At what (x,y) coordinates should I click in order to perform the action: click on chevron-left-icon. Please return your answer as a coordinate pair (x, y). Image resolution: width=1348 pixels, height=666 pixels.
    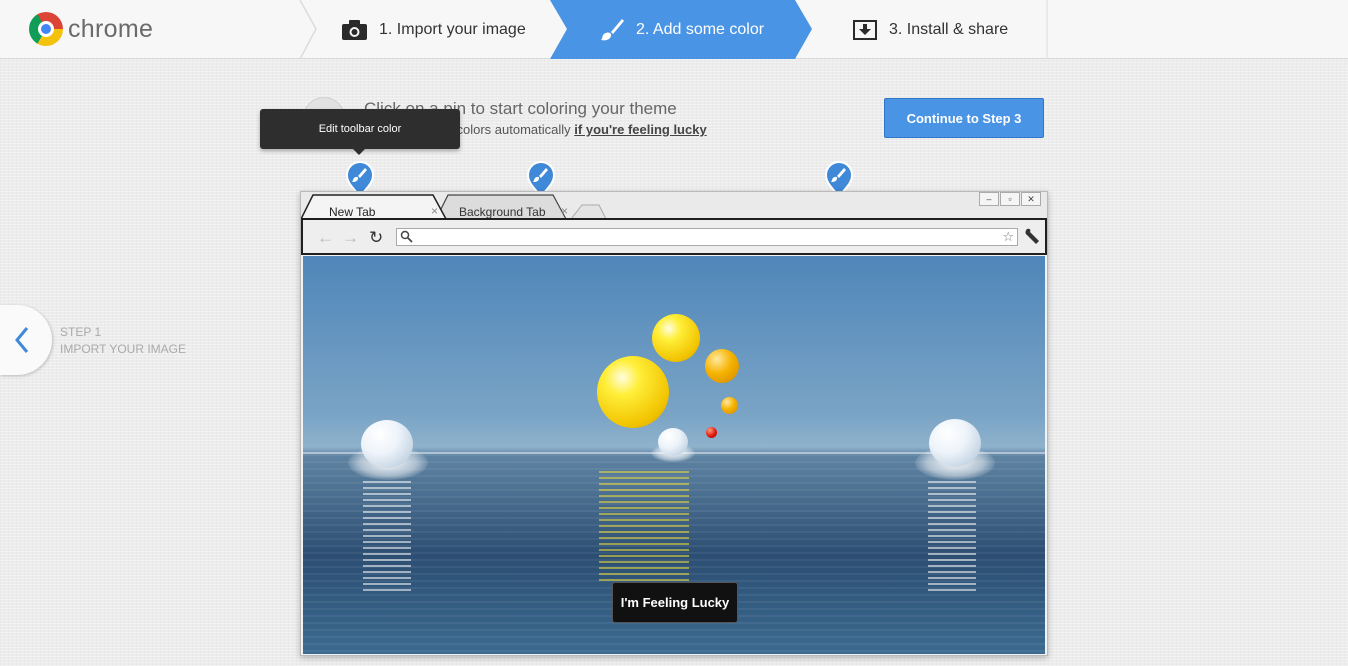
    Looking at the image, I should click on (22, 340).